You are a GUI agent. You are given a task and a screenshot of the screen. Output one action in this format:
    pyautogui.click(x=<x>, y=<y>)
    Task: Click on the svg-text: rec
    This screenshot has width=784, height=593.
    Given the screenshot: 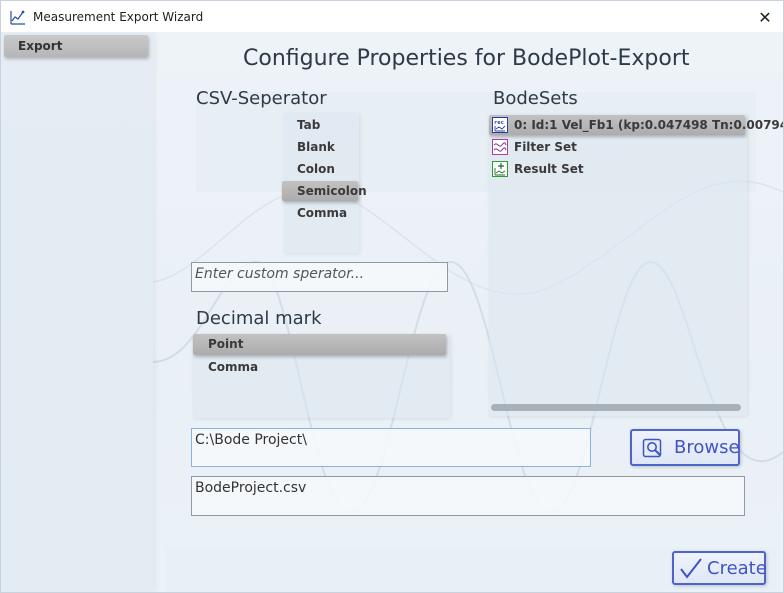 What is the action you would take?
    pyautogui.click(x=499, y=123)
    